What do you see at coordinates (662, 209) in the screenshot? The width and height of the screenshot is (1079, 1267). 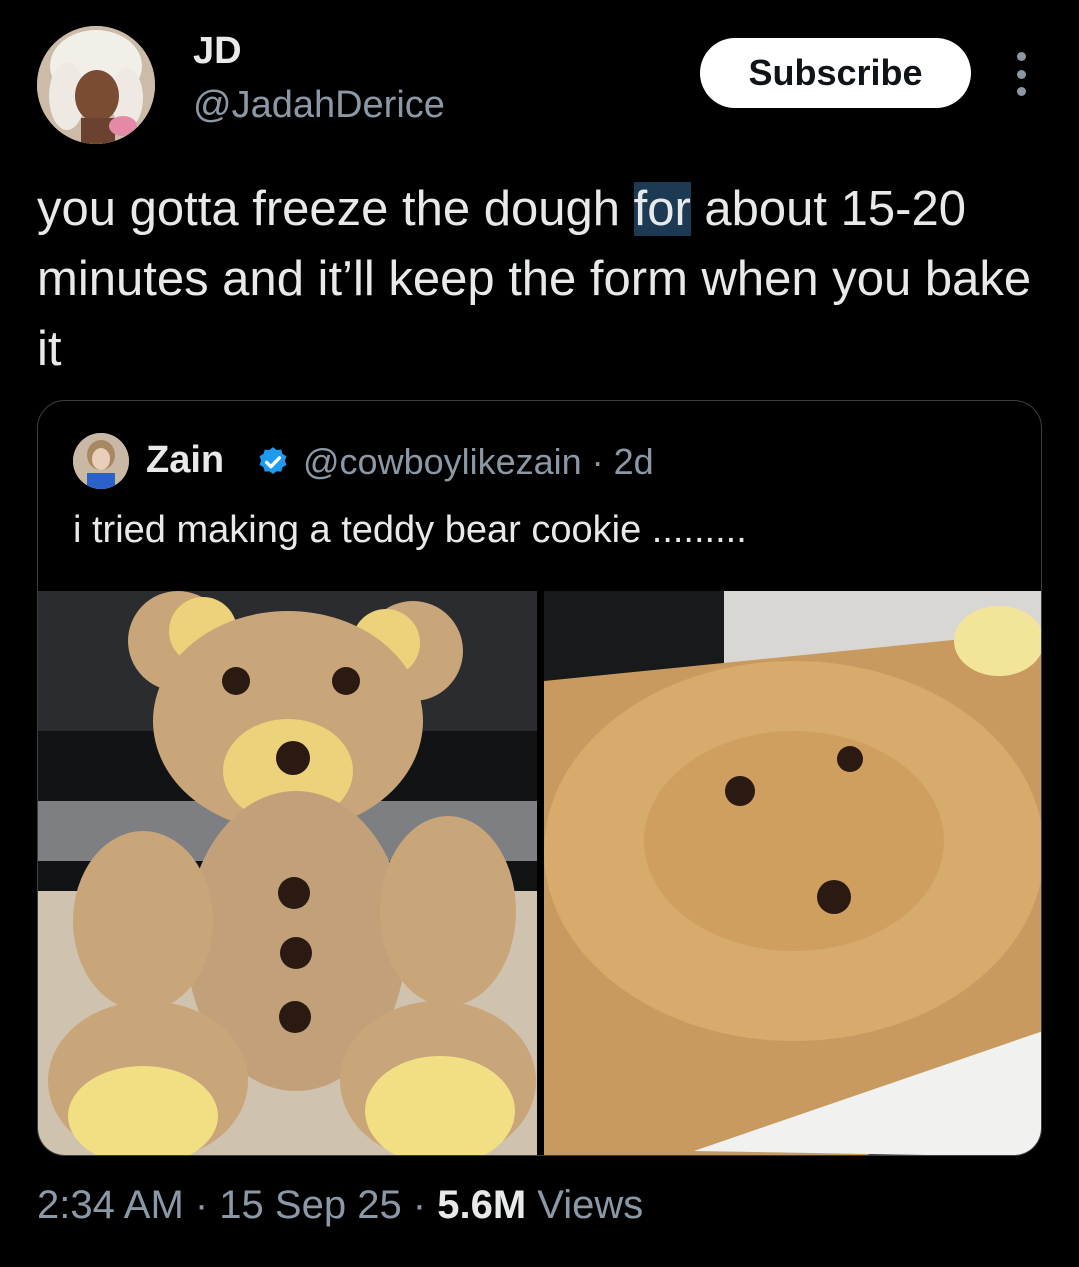 I see `tweet-text-highlight: for` at bounding box center [662, 209].